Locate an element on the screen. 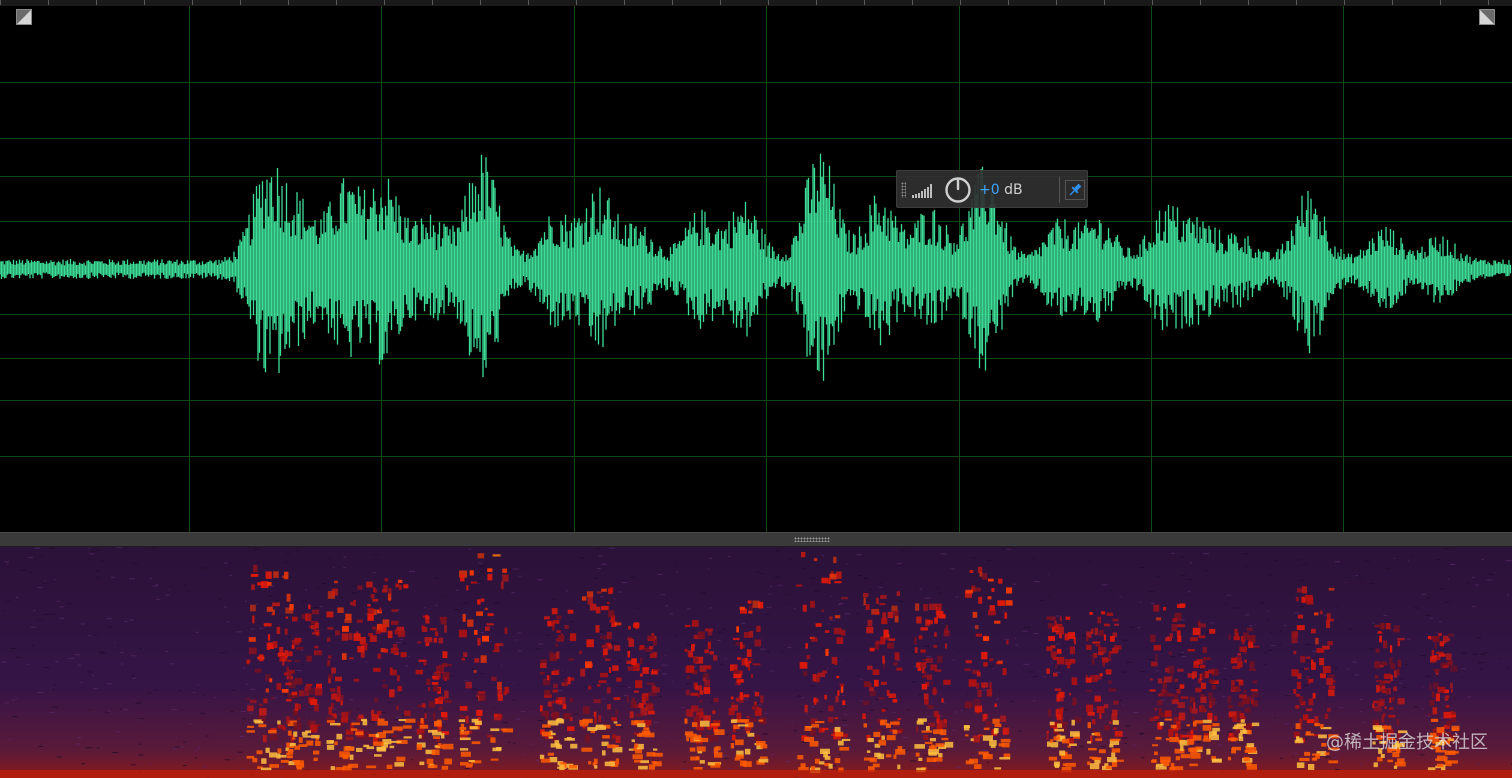 This screenshot has height=778, width=1512. gain-value: +0 is located at coordinates (989, 190).